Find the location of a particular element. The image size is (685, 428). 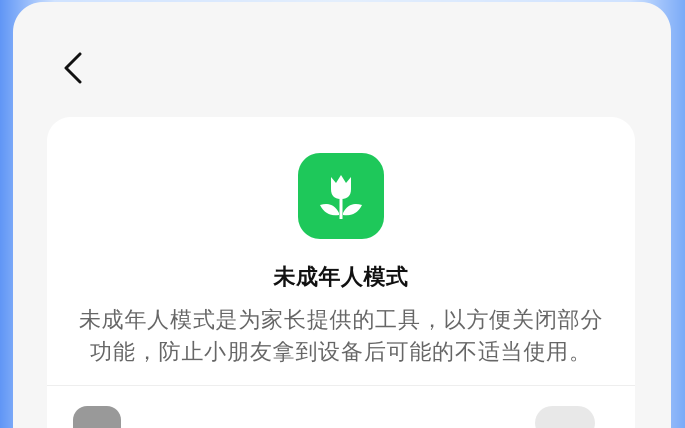

description-text: 未成年人模式是为家长提供的工具，以方便关闭部分功能，防止小朋友拿到设备后可能的不适当使用。 is located at coordinates (341, 337).